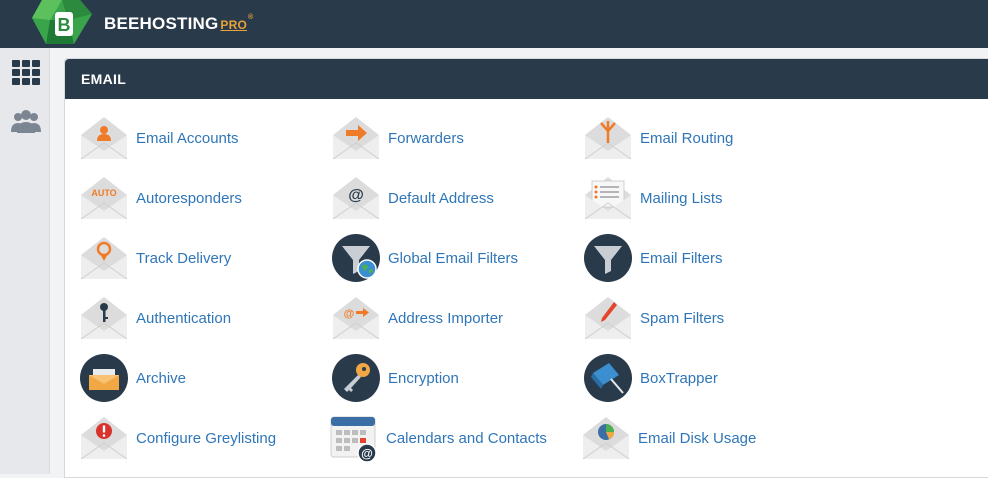 This screenshot has height=478, width=988. I want to click on configure-greylisting-label: Configure Greylisting, so click(206, 438).